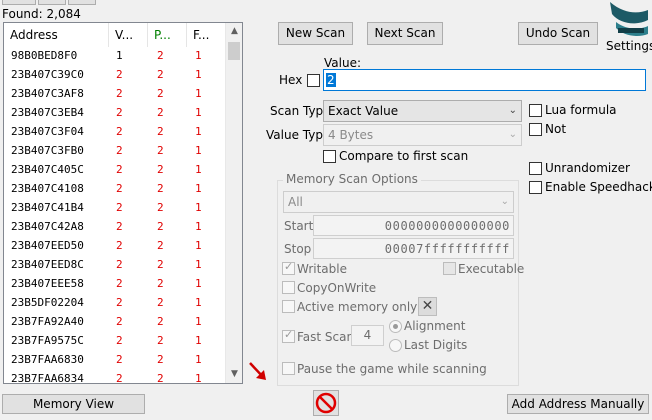  I want to click on table-row: 23B407C3FB0 2 2 1, so click(115, 150).